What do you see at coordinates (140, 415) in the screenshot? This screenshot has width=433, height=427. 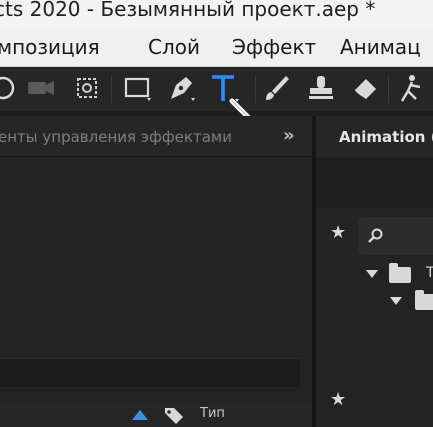 I see `sort-ascending-icon` at bounding box center [140, 415].